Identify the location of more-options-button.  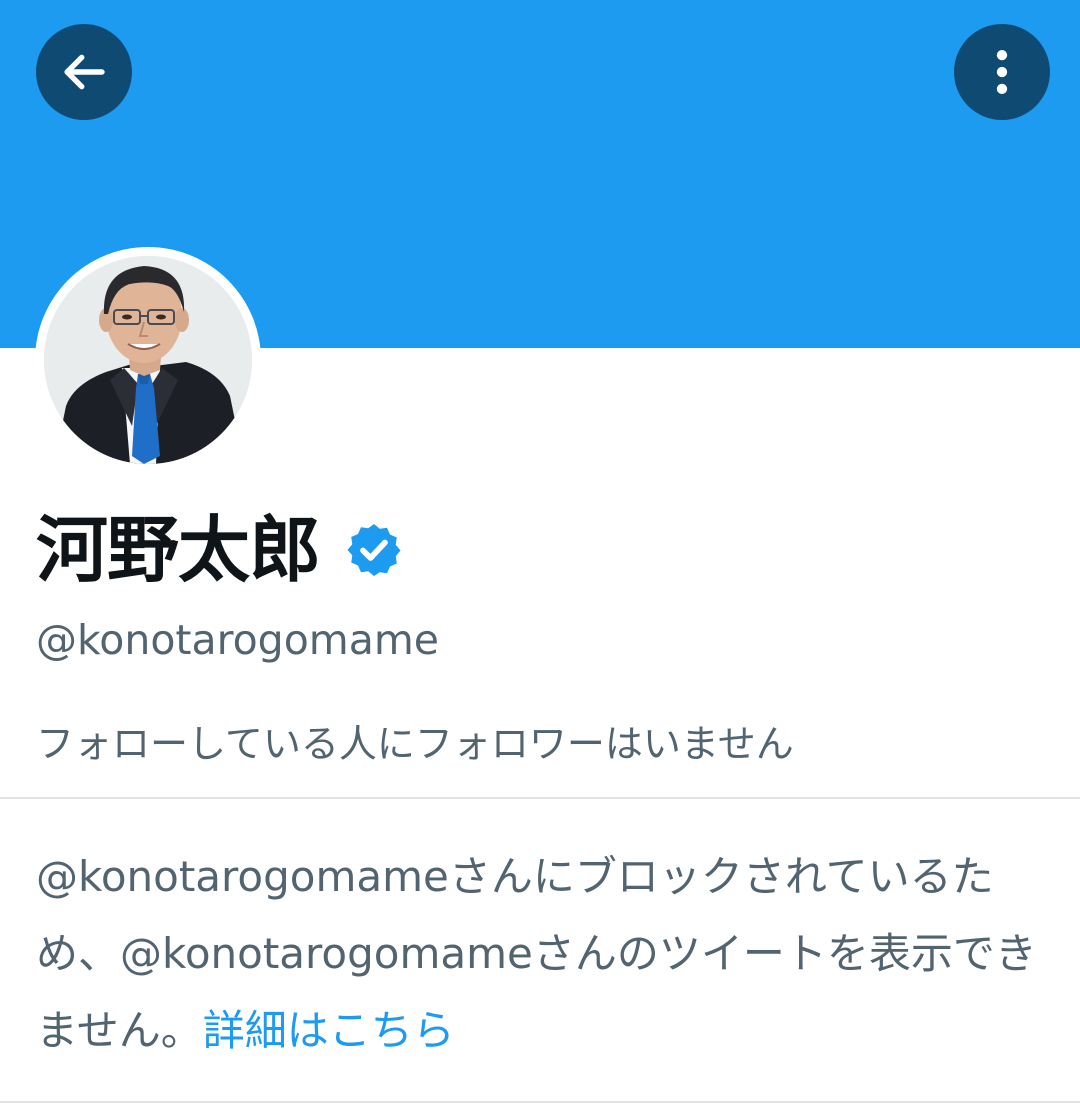
(1002, 72).